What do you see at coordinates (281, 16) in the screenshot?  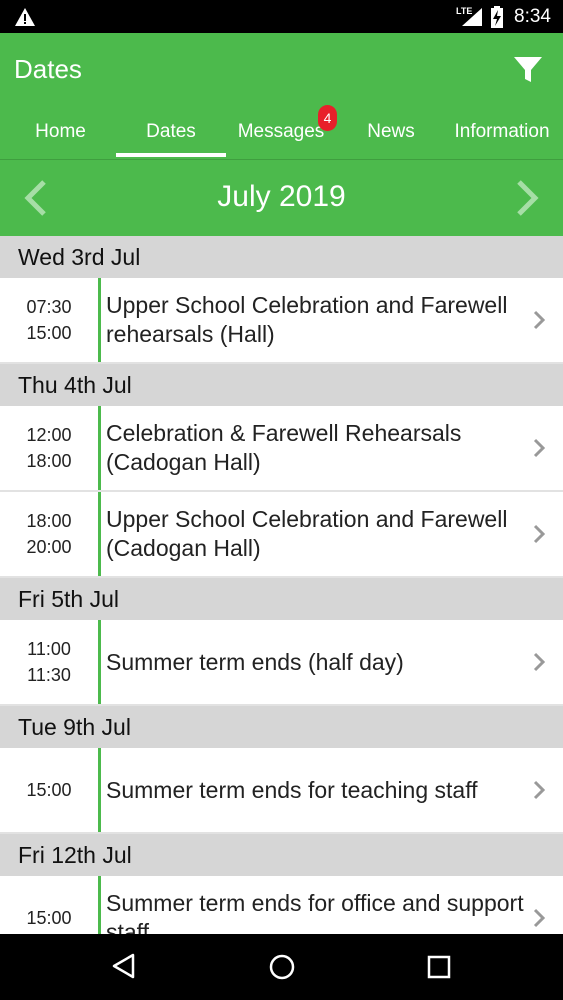 I see `status-bar: LTE 8:34` at bounding box center [281, 16].